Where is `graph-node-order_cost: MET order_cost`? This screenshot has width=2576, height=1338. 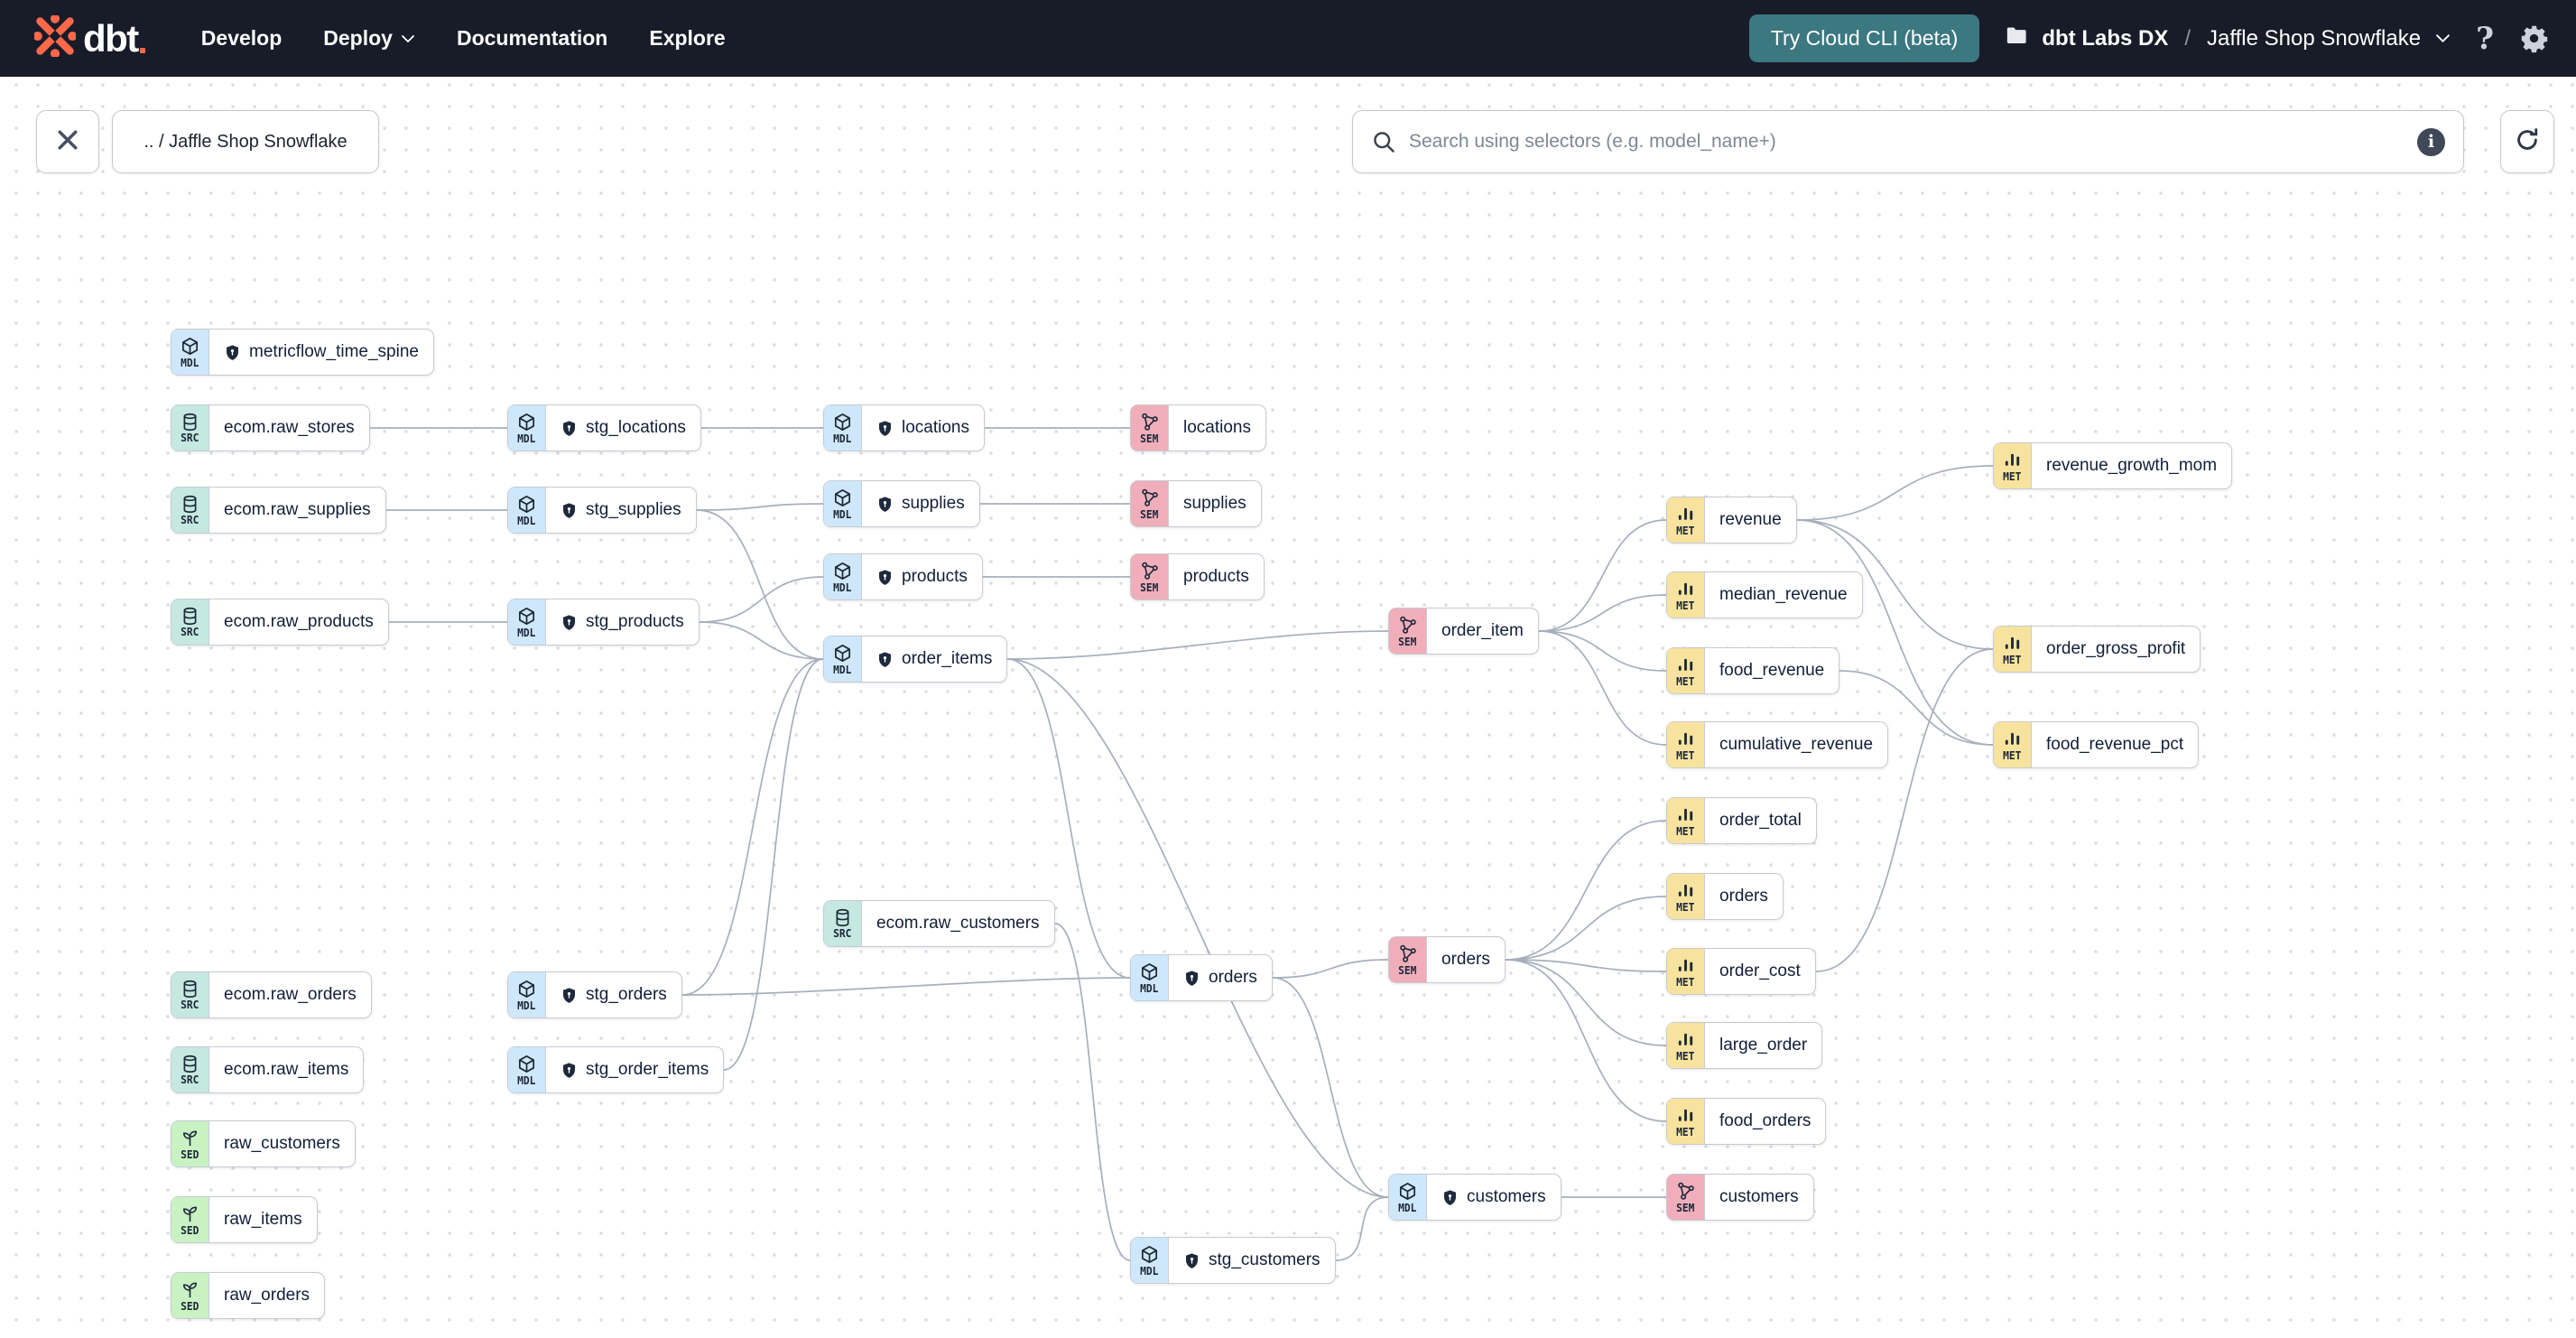
graph-node-order_cost: MET order_cost is located at coordinates (1741, 971).